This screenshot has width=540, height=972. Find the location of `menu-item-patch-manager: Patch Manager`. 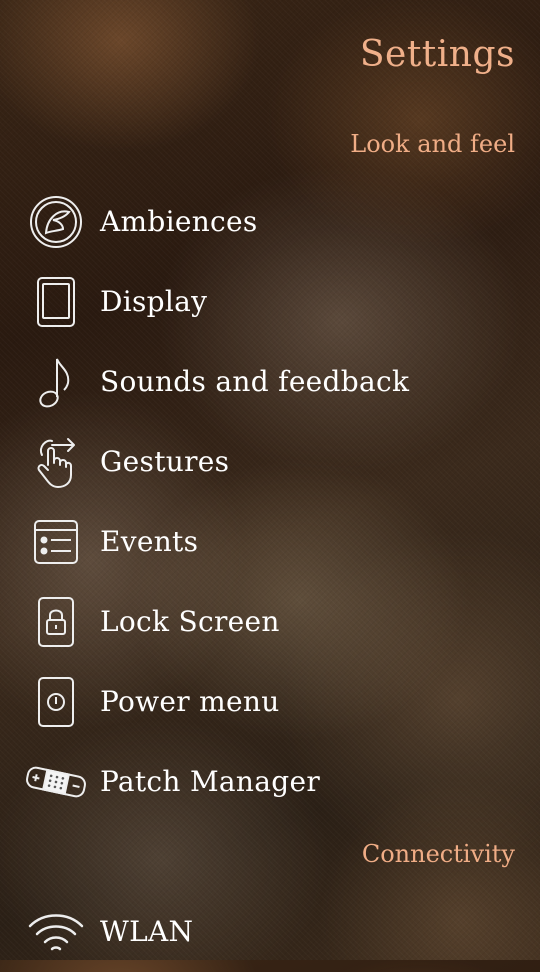

menu-item-patch-manager: Patch Manager is located at coordinates (270, 782).